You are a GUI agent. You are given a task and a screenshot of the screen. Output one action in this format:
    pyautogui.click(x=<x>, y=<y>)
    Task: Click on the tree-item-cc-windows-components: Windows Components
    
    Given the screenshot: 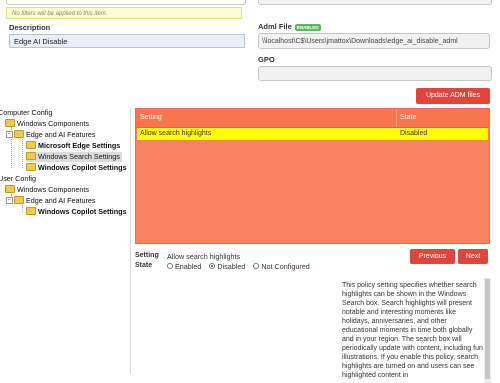 What is the action you would take?
    pyautogui.click(x=47, y=124)
    